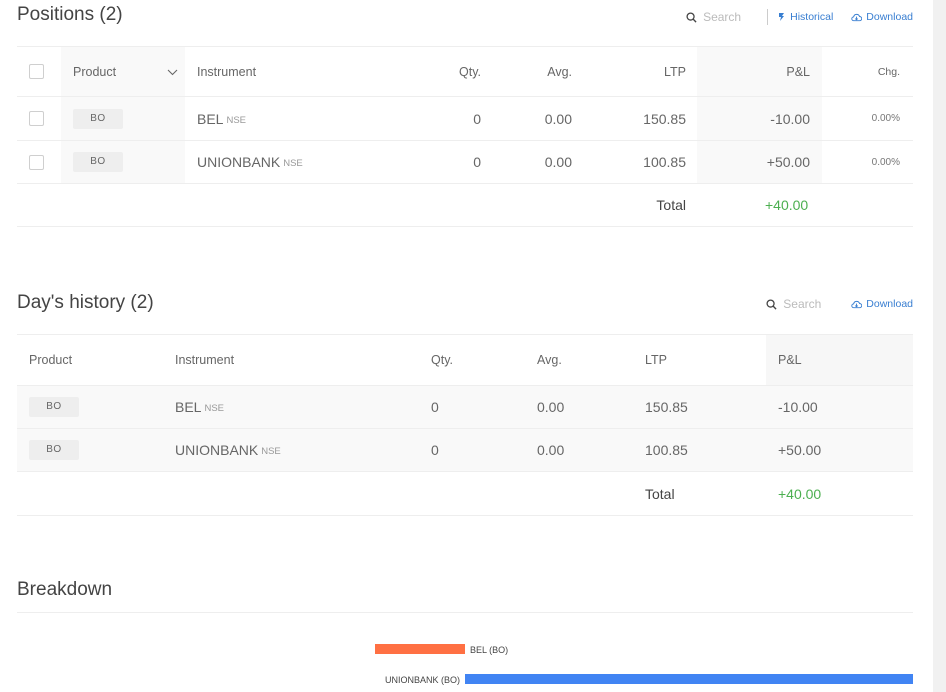 This screenshot has width=946, height=692. What do you see at coordinates (885, 118) in the screenshot?
I see `chg-cell: 0.00%` at bounding box center [885, 118].